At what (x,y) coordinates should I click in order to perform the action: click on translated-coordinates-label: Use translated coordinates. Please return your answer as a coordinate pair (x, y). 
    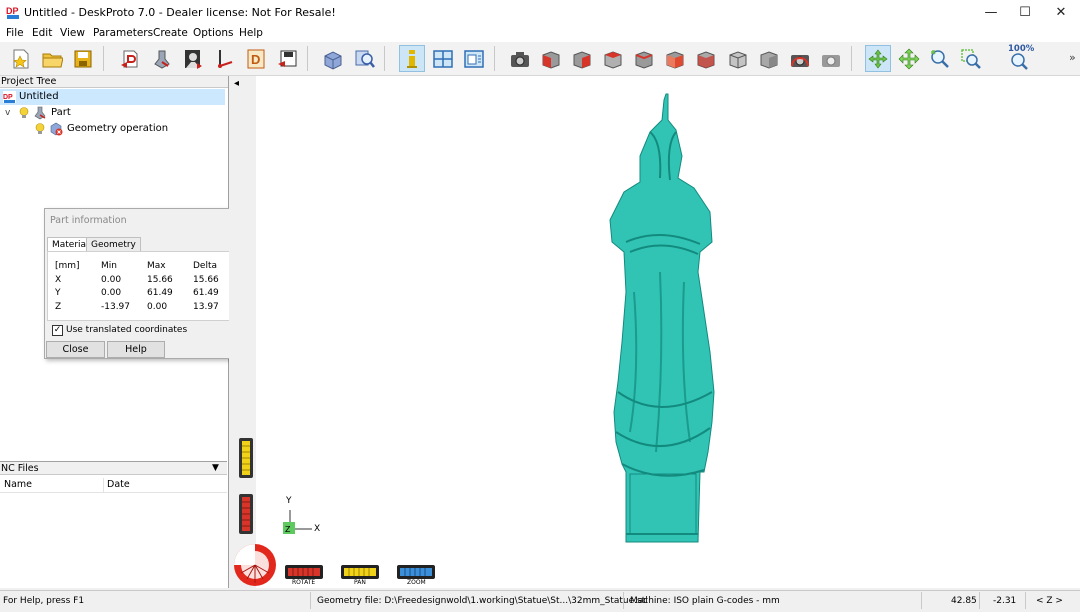
    Looking at the image, I should click on (127, 330).